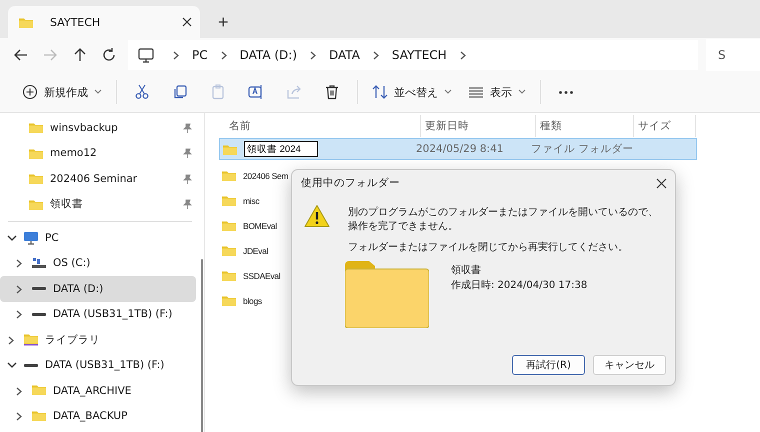 This screenshot has height=432, width=760. I want to click on share-icon, so click(294, 92).